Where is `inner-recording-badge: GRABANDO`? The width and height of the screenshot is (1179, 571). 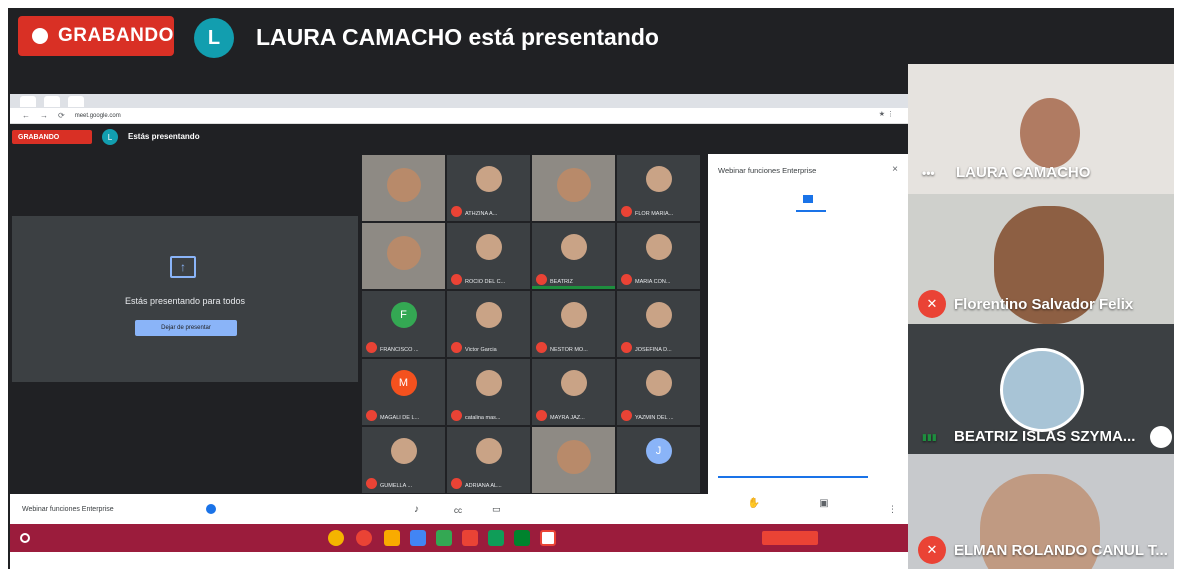 inner-recording-badge: GRABANDO is located at coordinates (52, 137).